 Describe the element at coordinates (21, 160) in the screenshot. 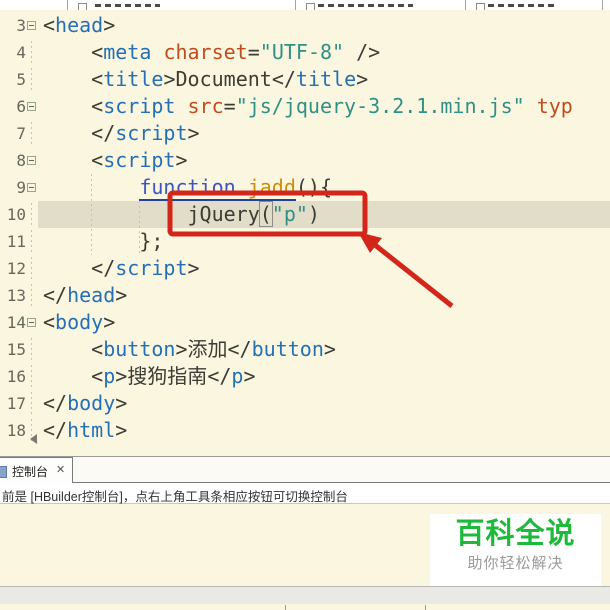

I see `line-number: 8` at that location.